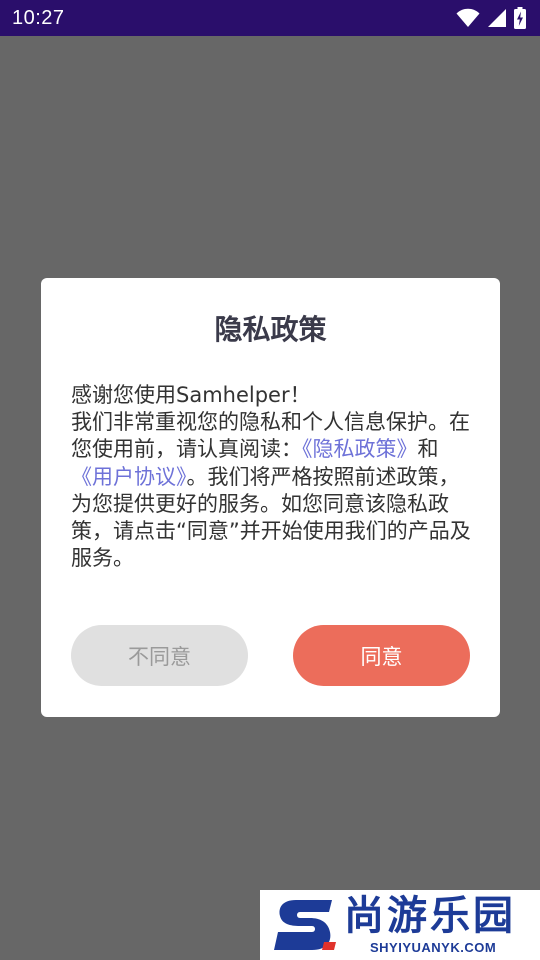  What do you see at coordinates (38, 17) in the screenshot?
I see `status-time: 10:27` at bounding box center [38, 17].